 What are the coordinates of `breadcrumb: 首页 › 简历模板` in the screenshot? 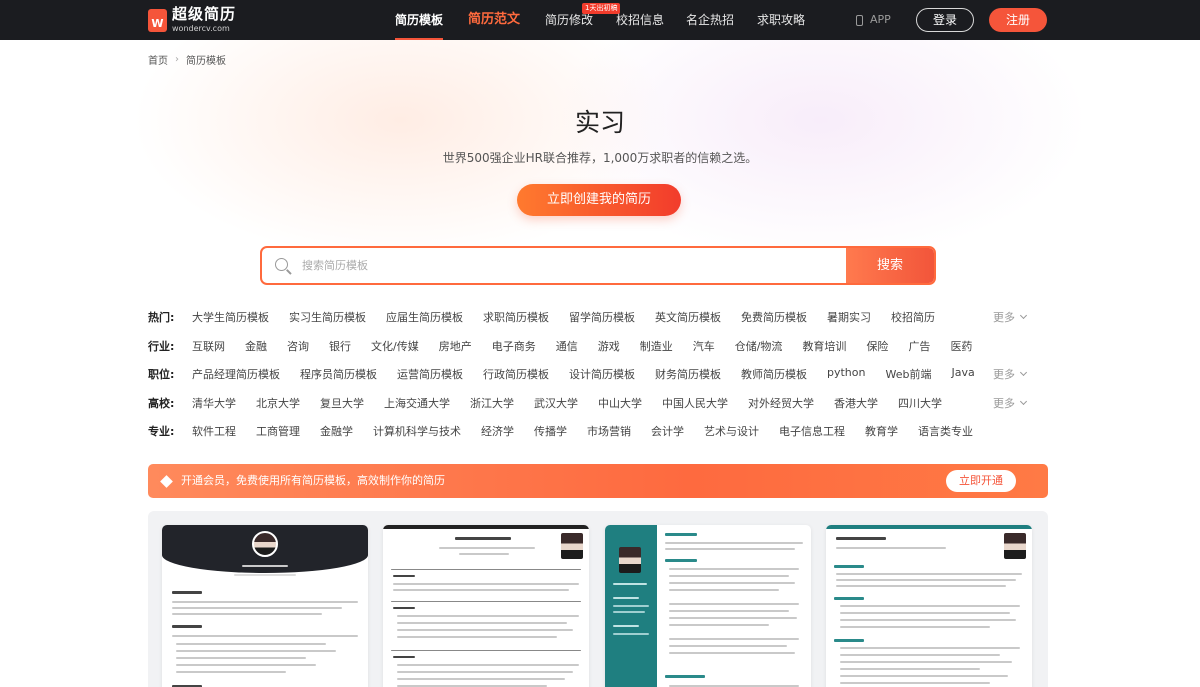 It's located at (187, 59).